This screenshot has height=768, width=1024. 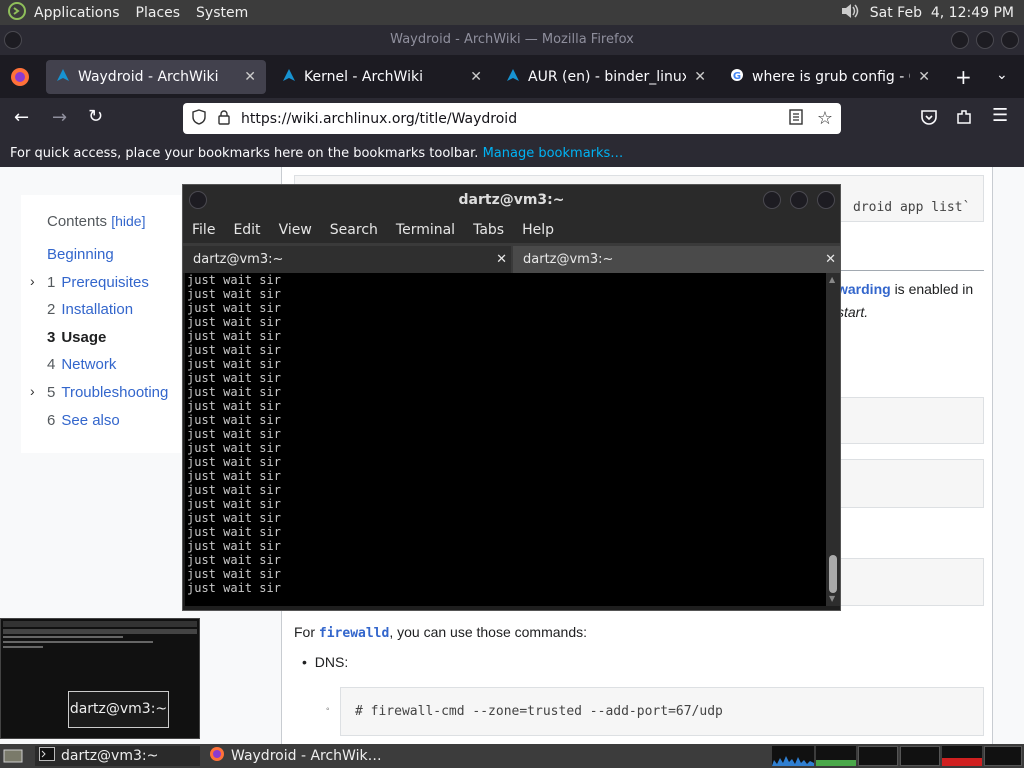 What do you see at coordinates (538, 230) in the screenshot?
I see `menu-help: Help` at bounding box center [538, 230].